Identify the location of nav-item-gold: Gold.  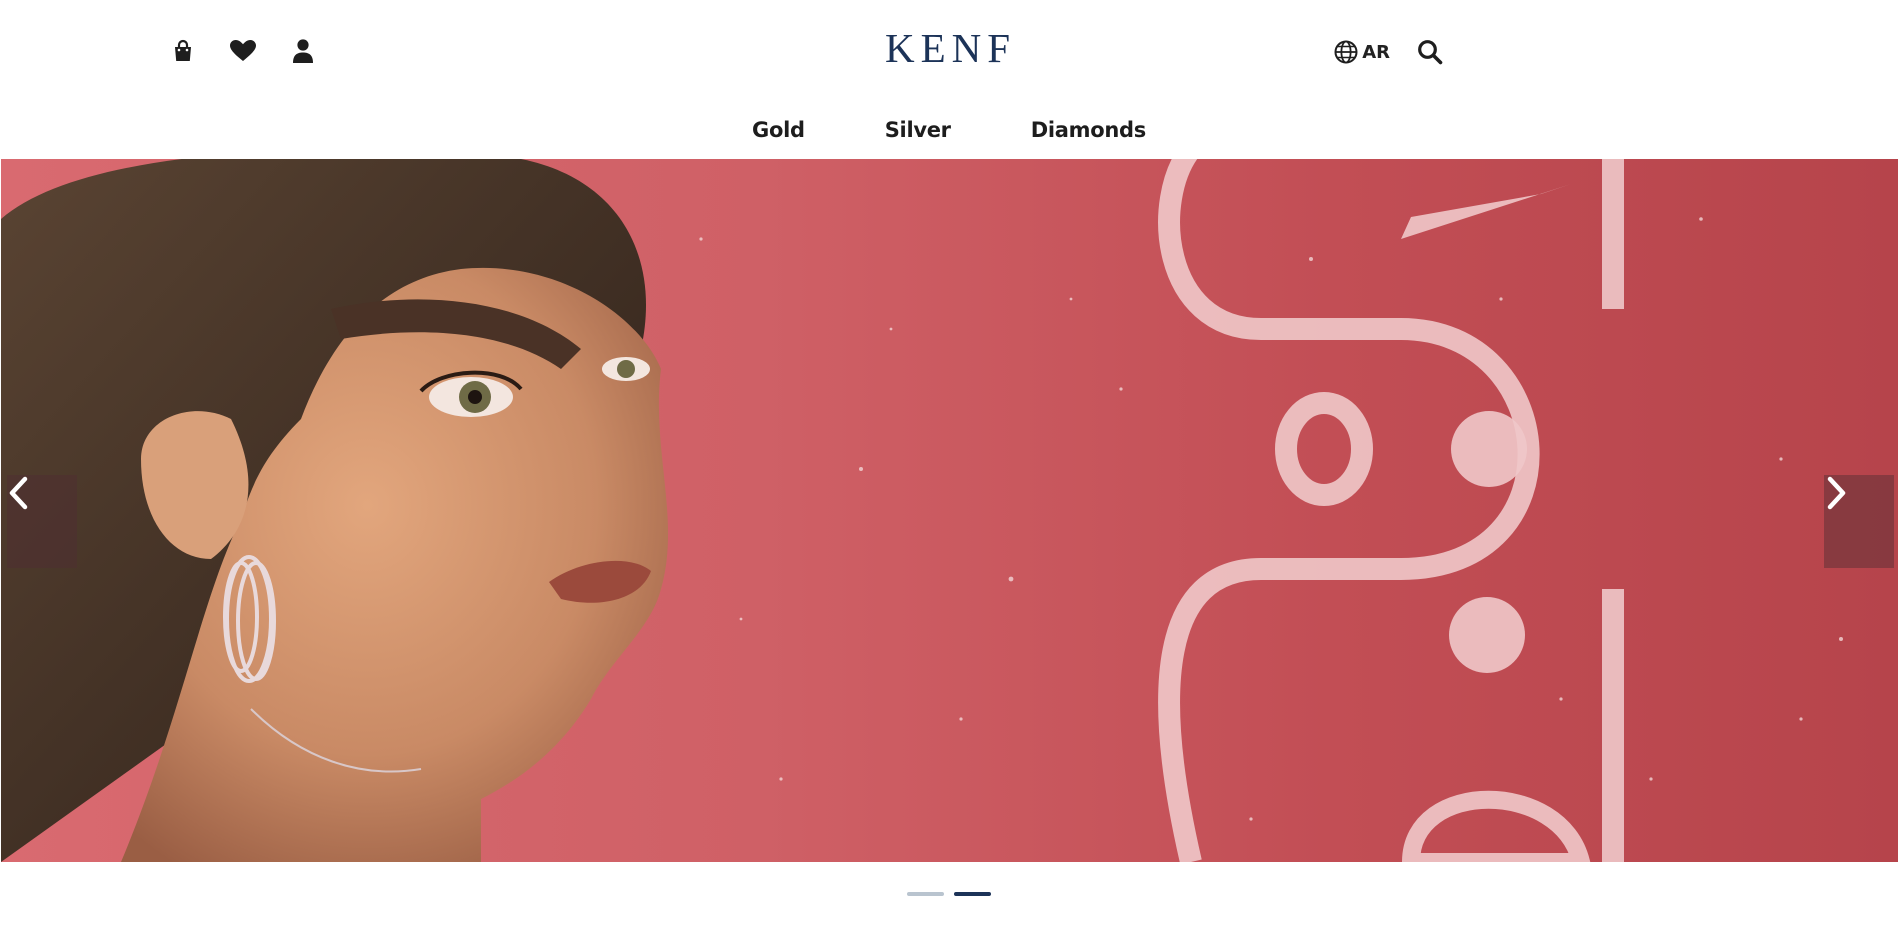
(778, 130).